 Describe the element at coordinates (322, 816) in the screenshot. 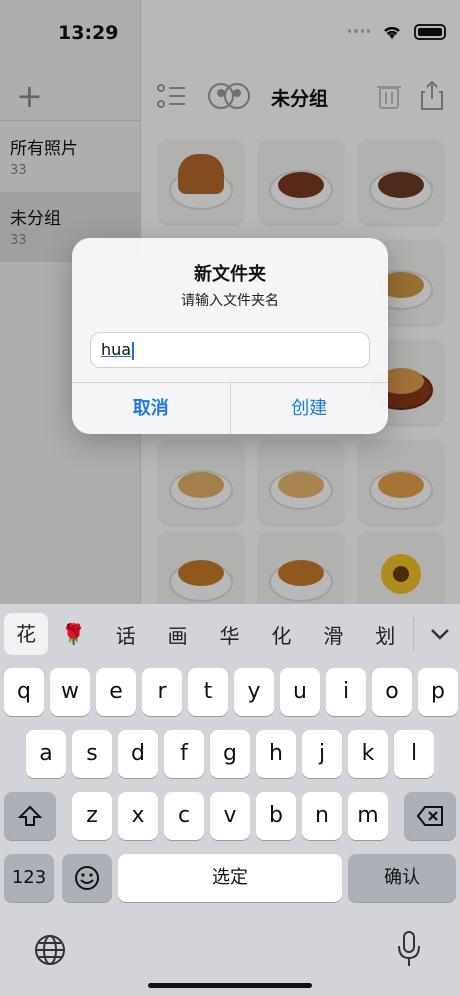

I see `key-n: n` at that location.